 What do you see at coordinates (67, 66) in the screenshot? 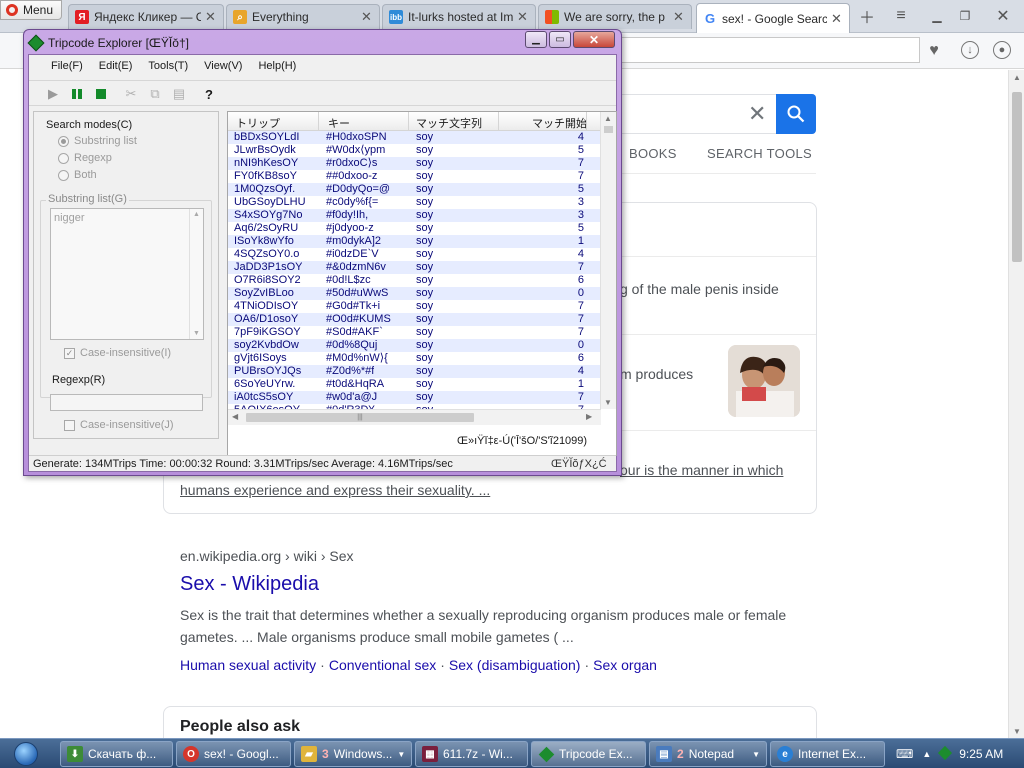
I see `menu-file: File(F)` at bounding box center [67, 66].